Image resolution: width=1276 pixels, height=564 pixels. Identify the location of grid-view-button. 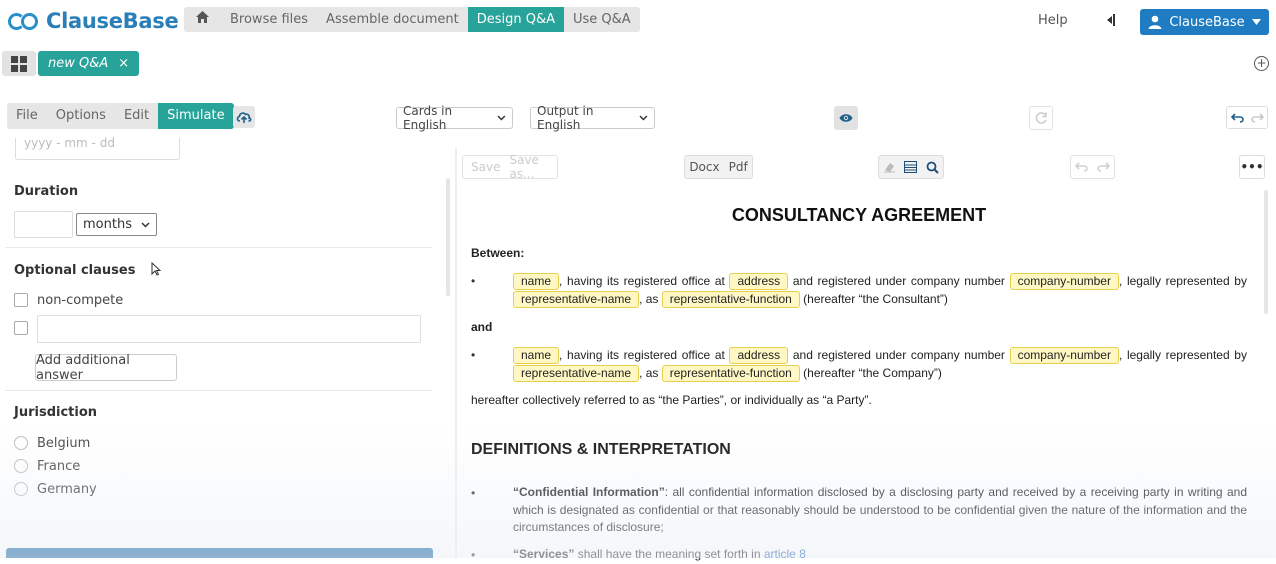
(19, 63).